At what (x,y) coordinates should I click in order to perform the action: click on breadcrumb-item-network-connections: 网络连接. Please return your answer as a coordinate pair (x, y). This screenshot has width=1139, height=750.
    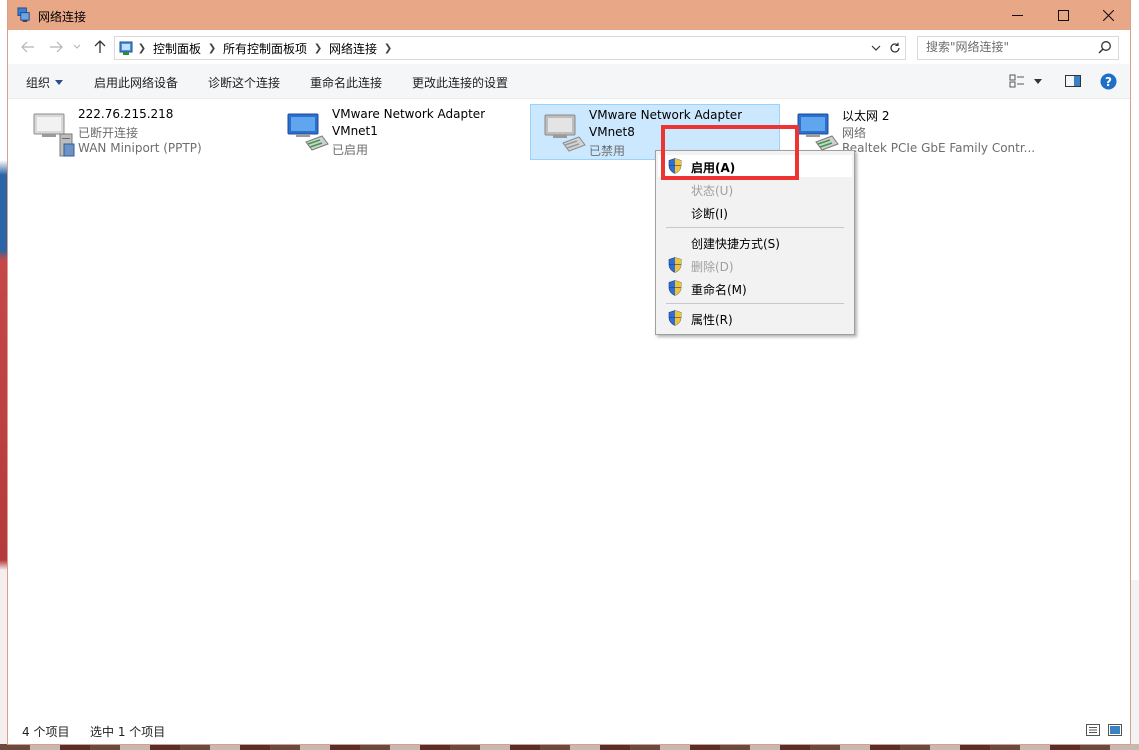
    Looking at the image, I should click on (353, 48).